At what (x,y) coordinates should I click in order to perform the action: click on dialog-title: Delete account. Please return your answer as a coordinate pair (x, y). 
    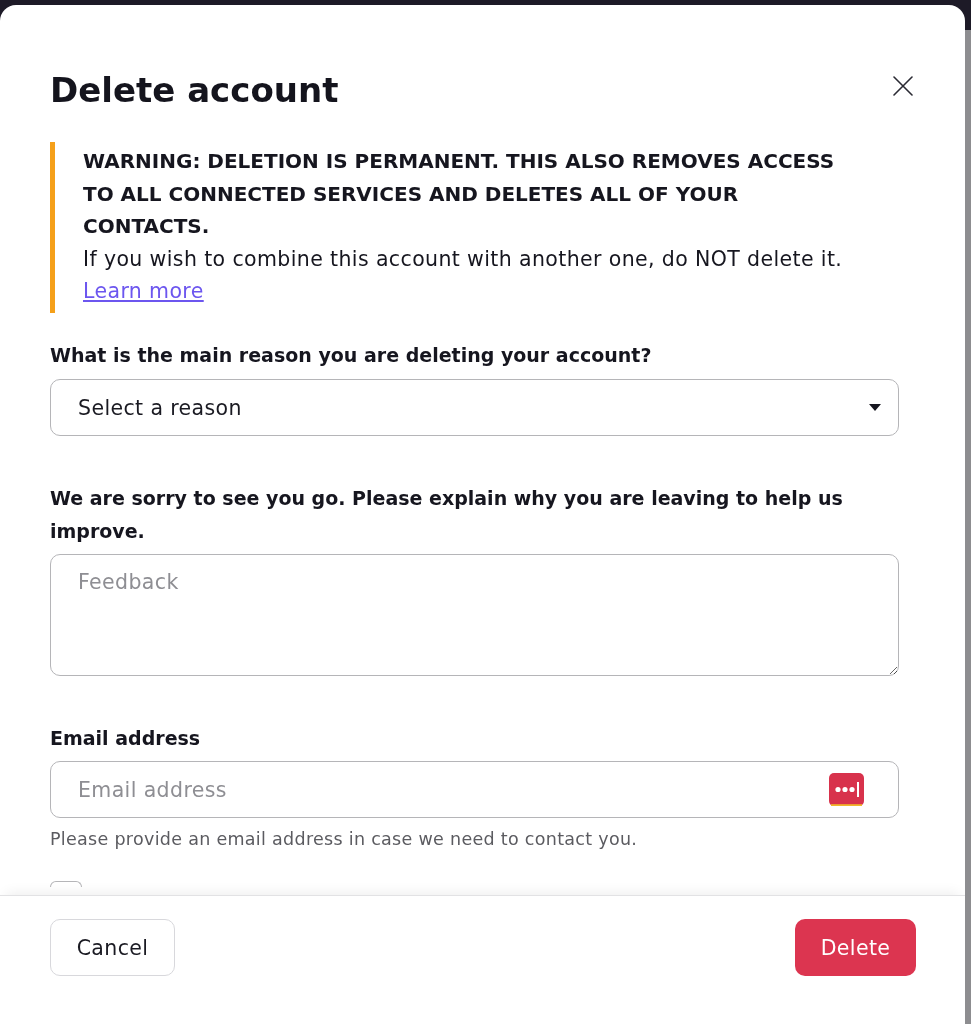
    Looking at the image, I should click on (194, 90).